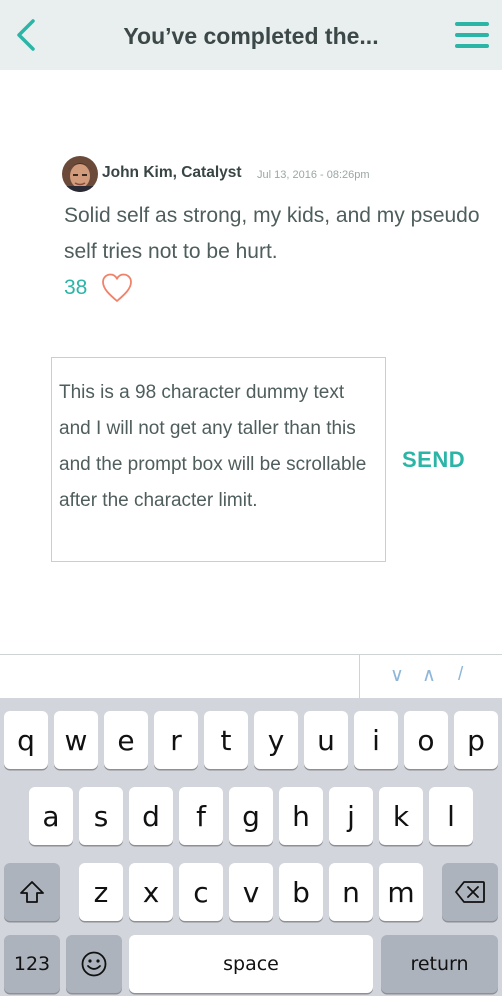 This screenshot has height=996, width=502. I want to click on emoji-icon, so click(94, 964).